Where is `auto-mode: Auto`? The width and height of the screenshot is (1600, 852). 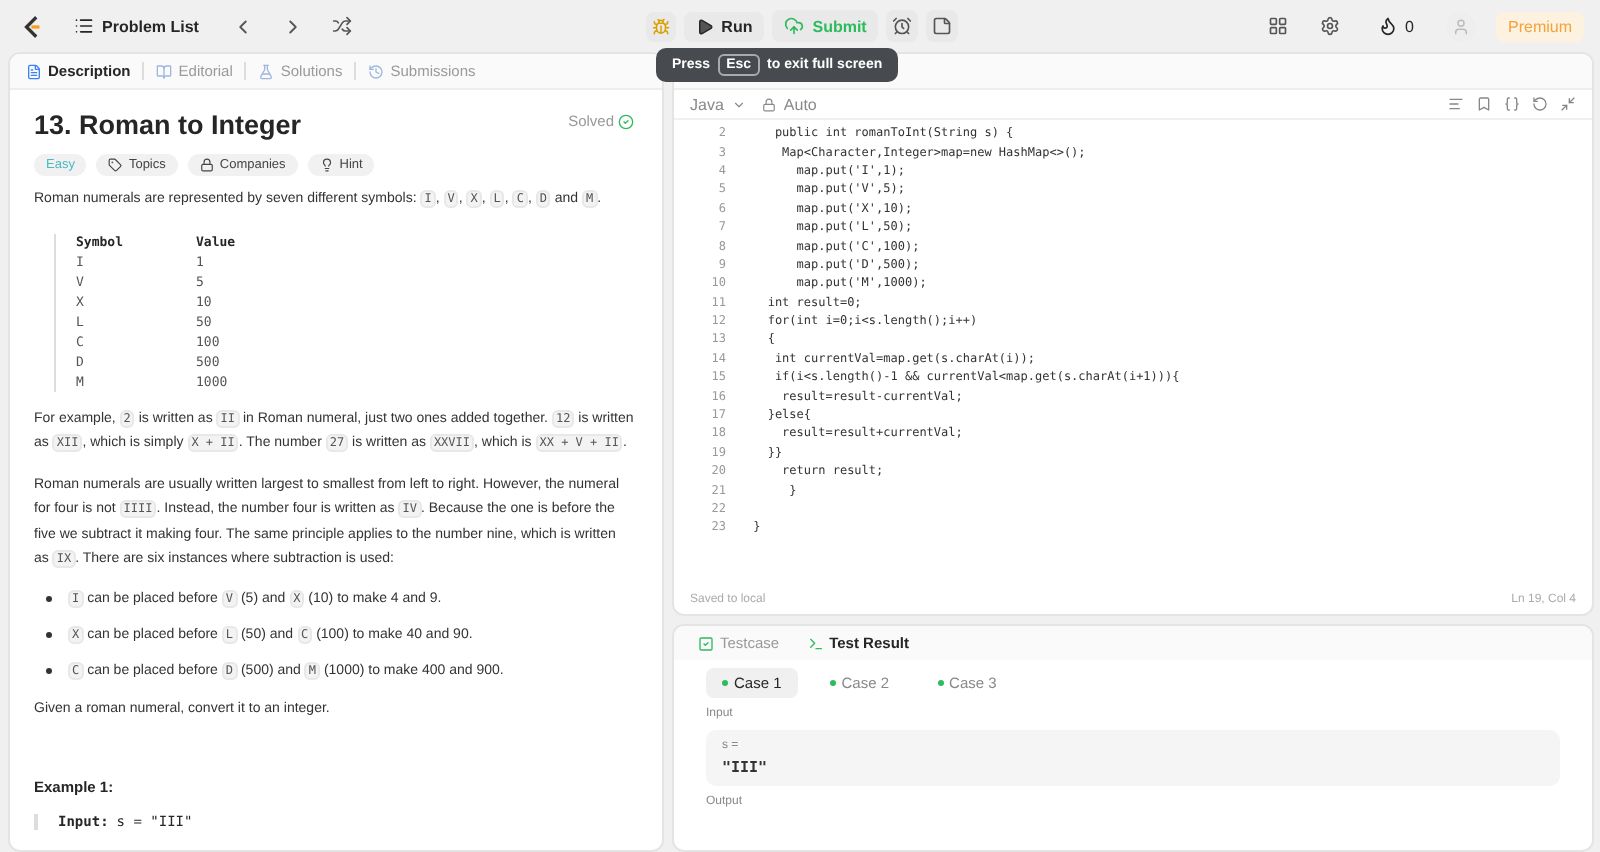
auto-mode: Auto is located at coordinates (789, 104).